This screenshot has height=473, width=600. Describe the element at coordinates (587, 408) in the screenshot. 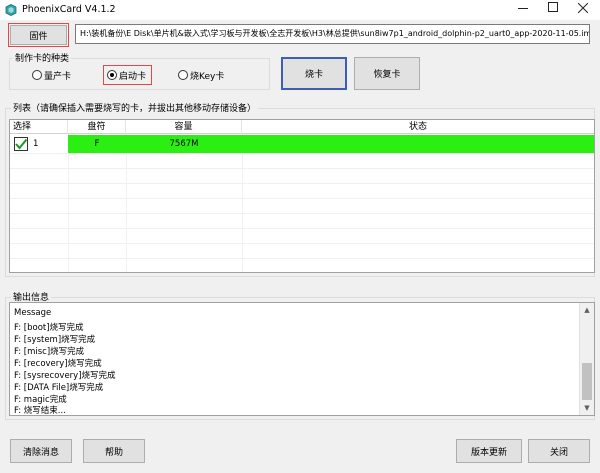

I see `scroll-down-icon: ▼` at that location.